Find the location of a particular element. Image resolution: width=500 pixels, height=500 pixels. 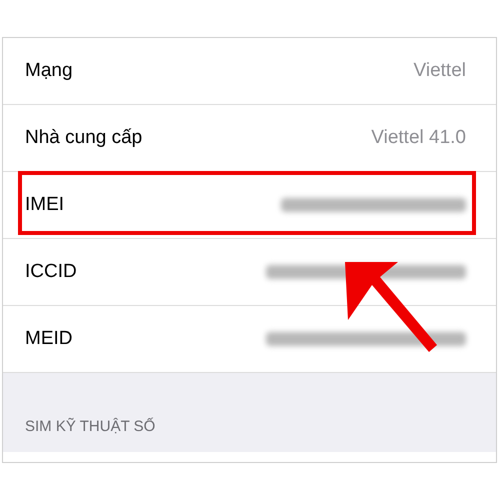

row-label: MEID is located at coordinates (48, 338).